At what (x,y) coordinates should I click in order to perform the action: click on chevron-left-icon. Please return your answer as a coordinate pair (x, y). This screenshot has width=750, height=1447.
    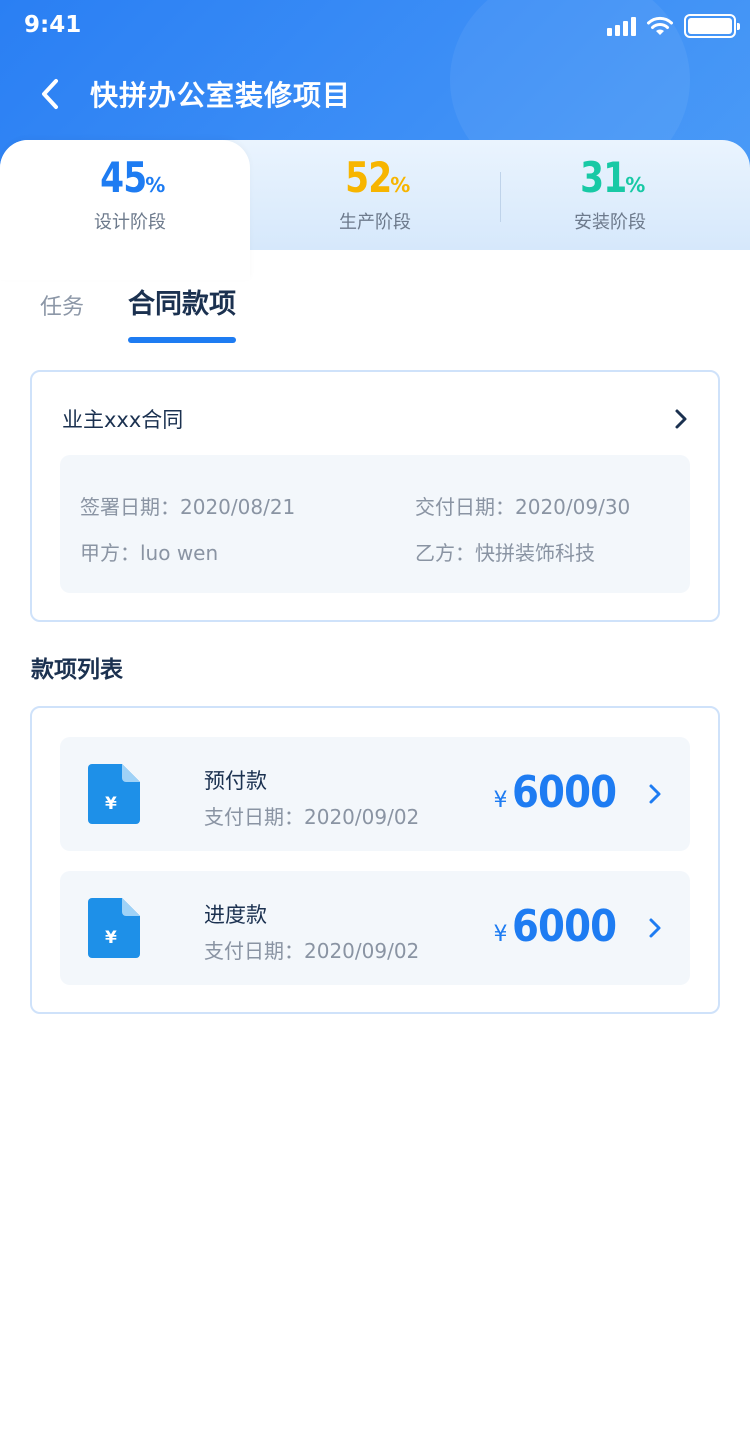
    Looking at the image, I should click on (50, 94).